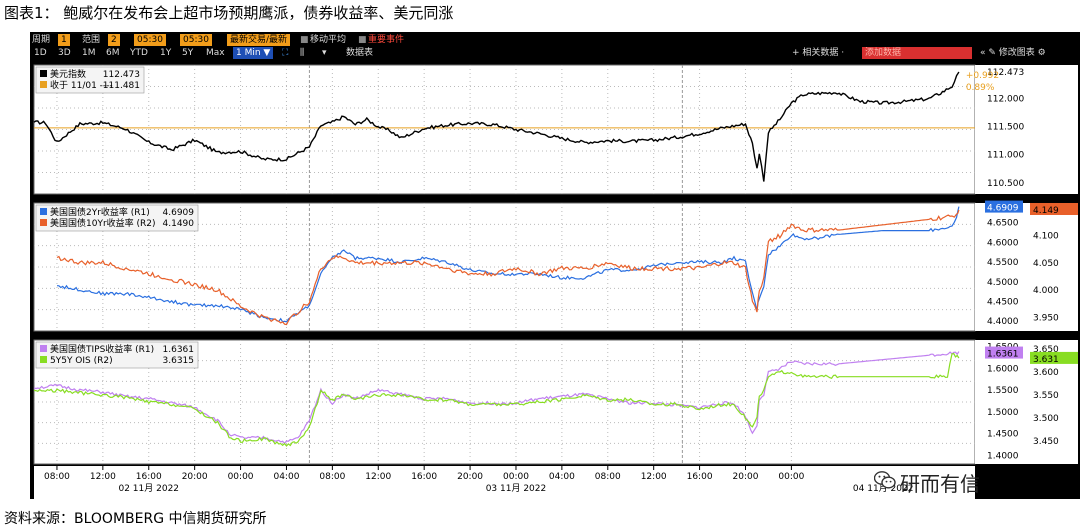 The width and height of the screenshot is (1080, 529). Describe the element at coordinates (1003, 243) in the screenshot. I see `y-tick-label: 4.6000` at that location.